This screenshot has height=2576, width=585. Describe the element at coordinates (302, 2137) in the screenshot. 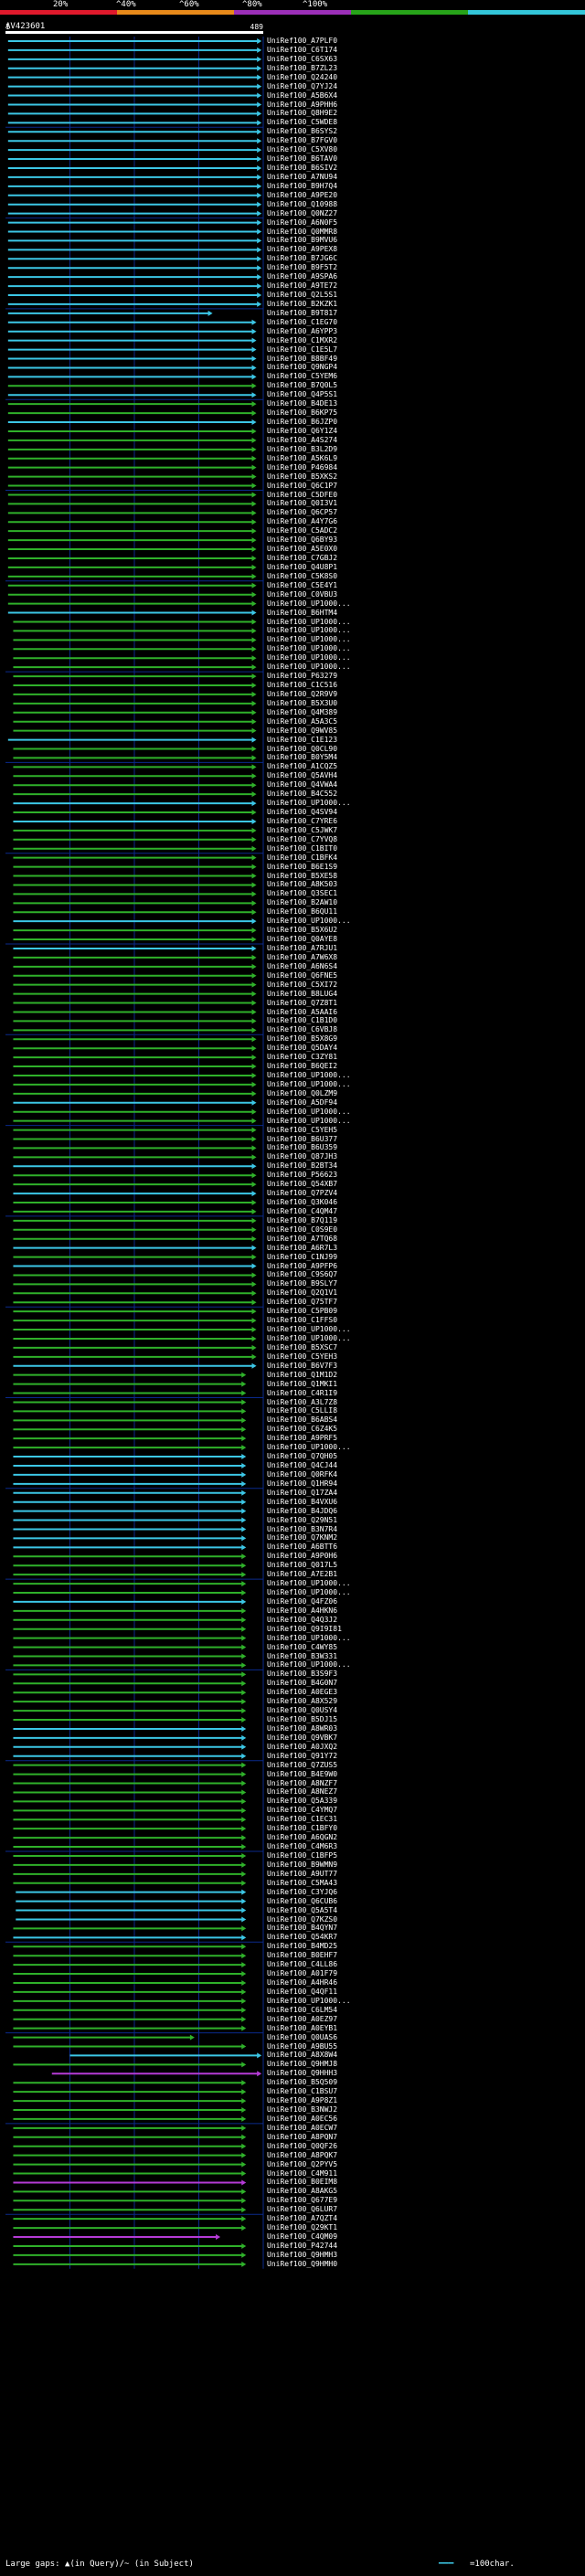

I see `hit-label: UniRef100_A8PQN7` at that location.